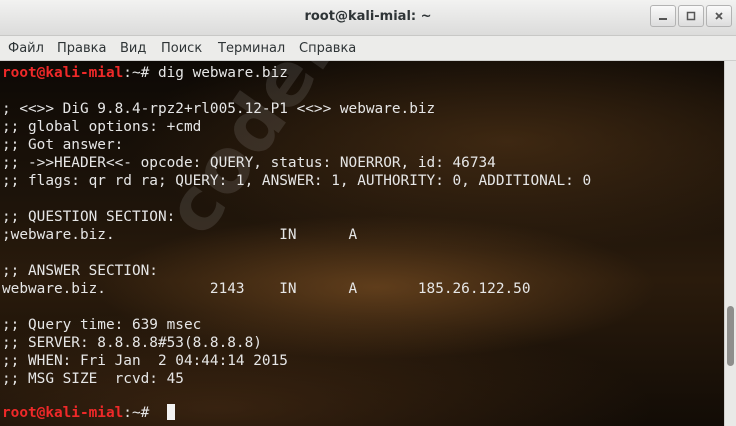 This screenshot has height=426, width=736. I want to click on minimize-button, so click(663, 16).